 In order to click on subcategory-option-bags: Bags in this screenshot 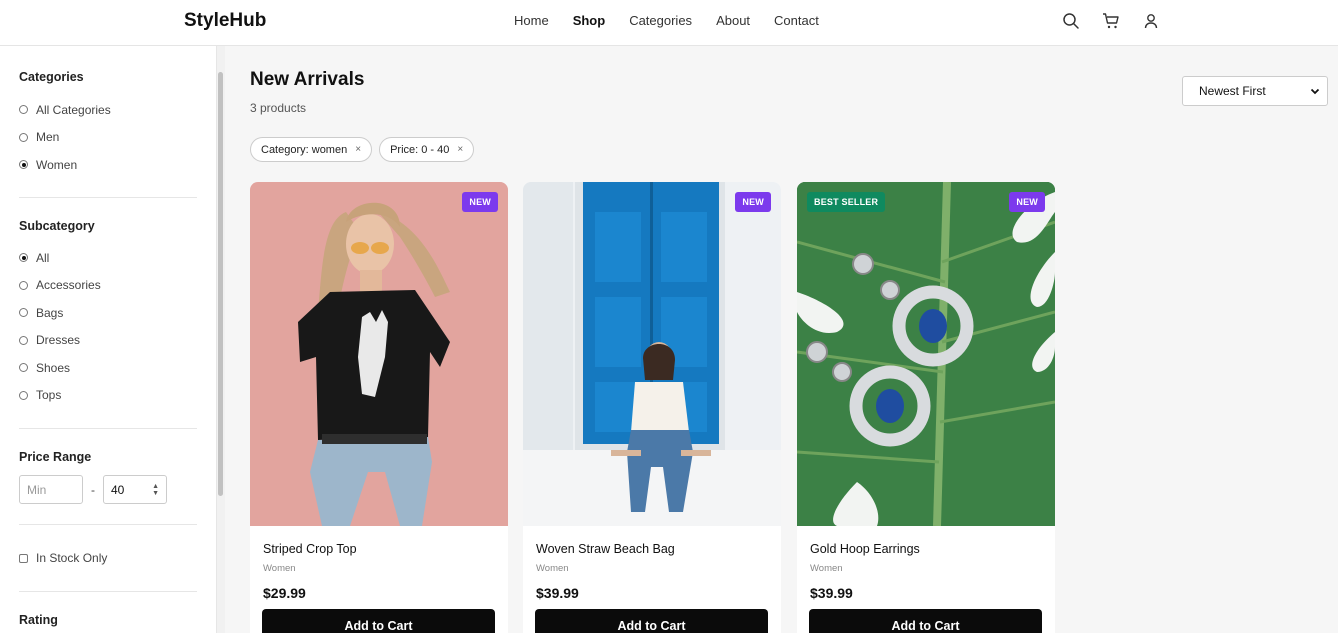, I will do `click(108, 313)`.